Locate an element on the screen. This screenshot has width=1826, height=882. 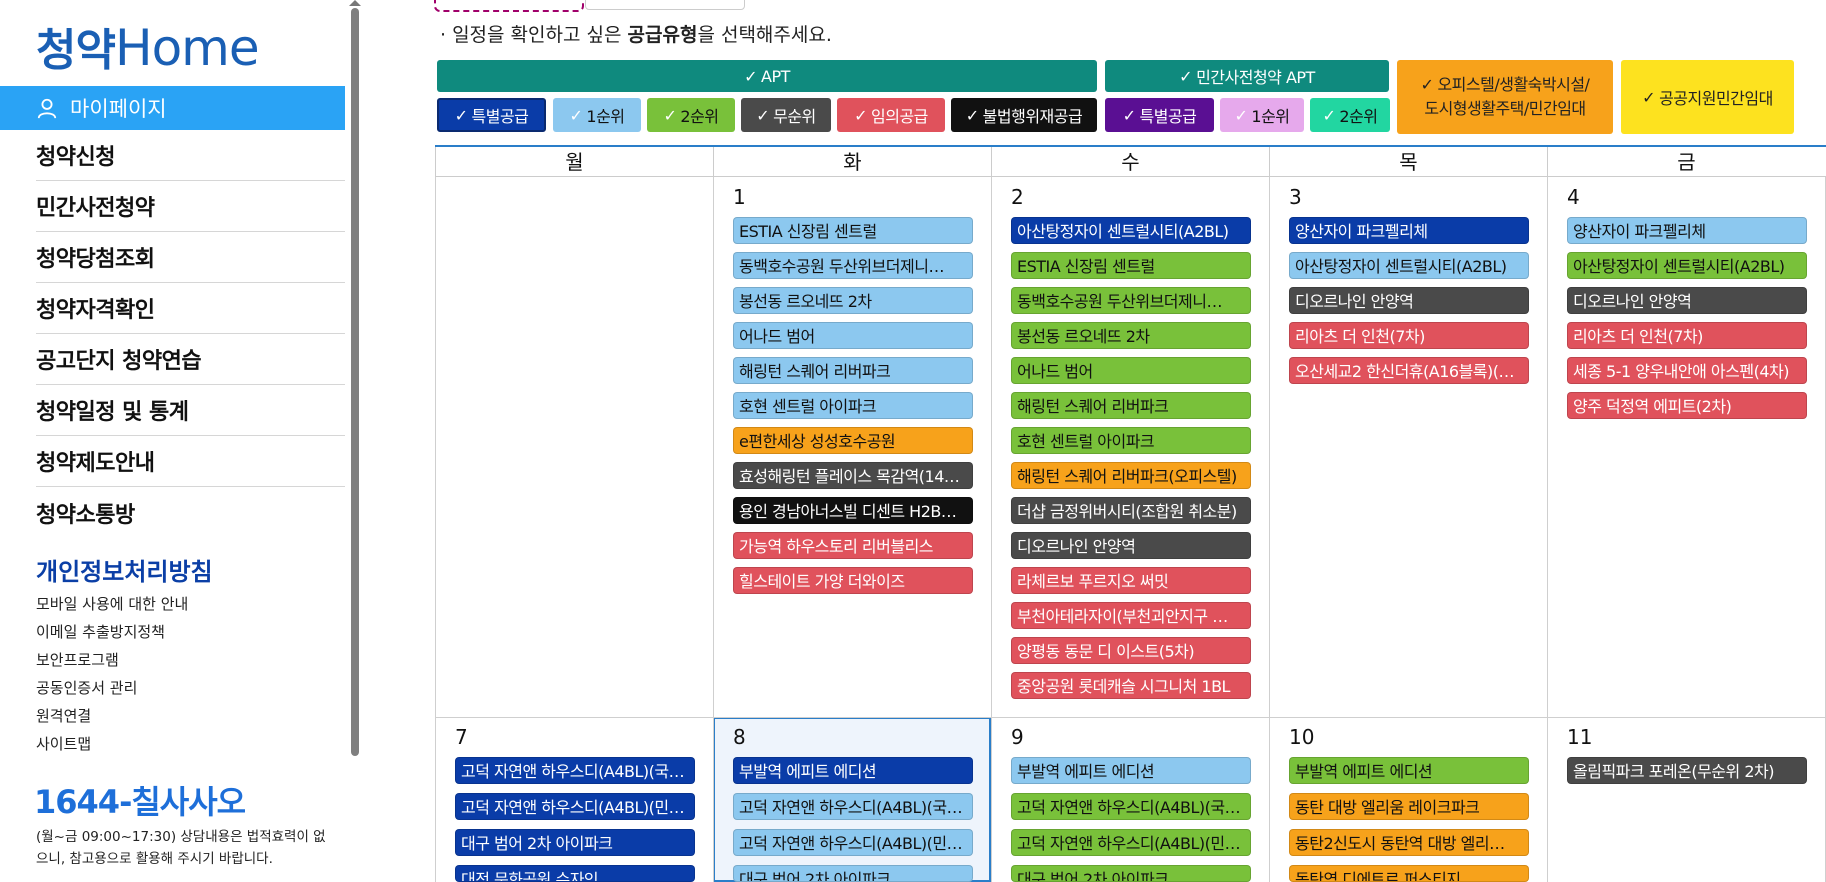
menu-item: 청약자격확인 is located at coordinates (190, 308).